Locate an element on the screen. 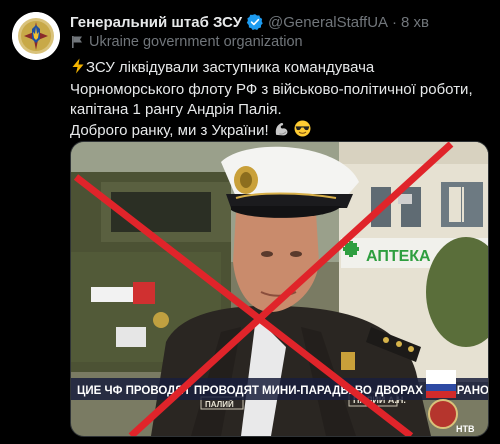 The height and width of the screenshot is (444, 500). government-label-text: Ukraine government organization is located at coordinates (196, 42).